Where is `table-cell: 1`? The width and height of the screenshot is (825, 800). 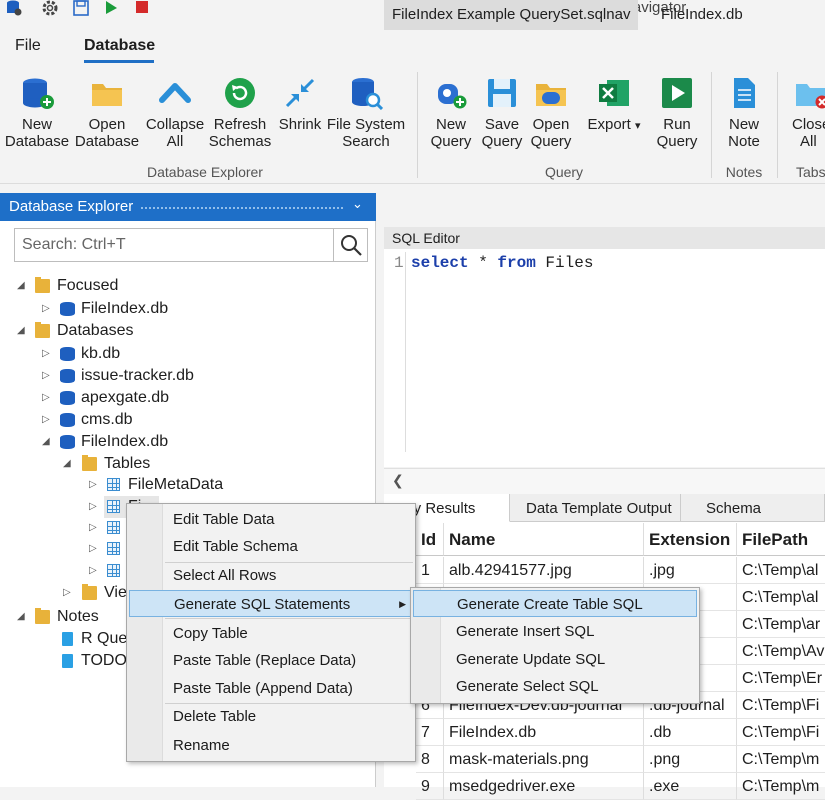
table-cell: 1 is located at coordinates (430, 570).